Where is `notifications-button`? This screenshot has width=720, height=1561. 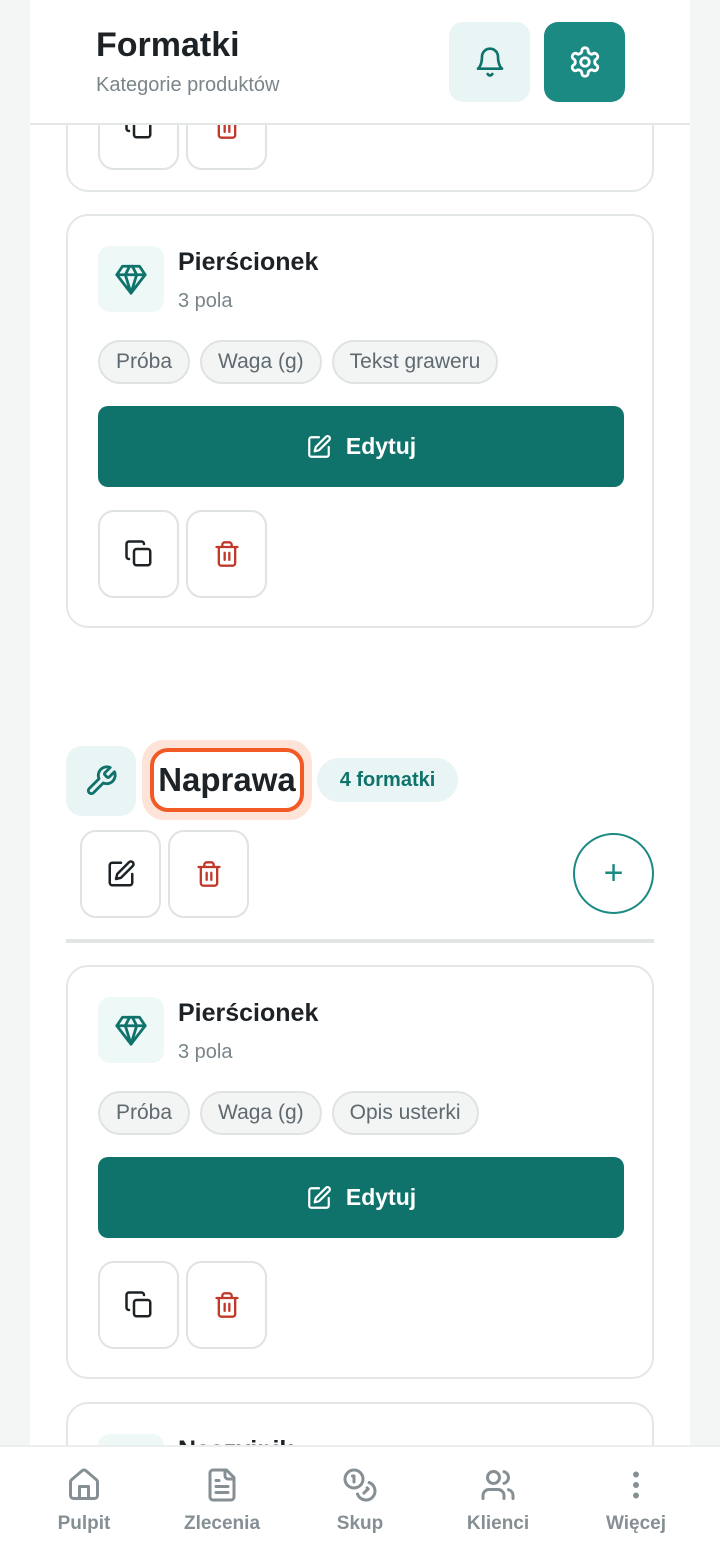
notifications-button is located at coordinates (489, 62).